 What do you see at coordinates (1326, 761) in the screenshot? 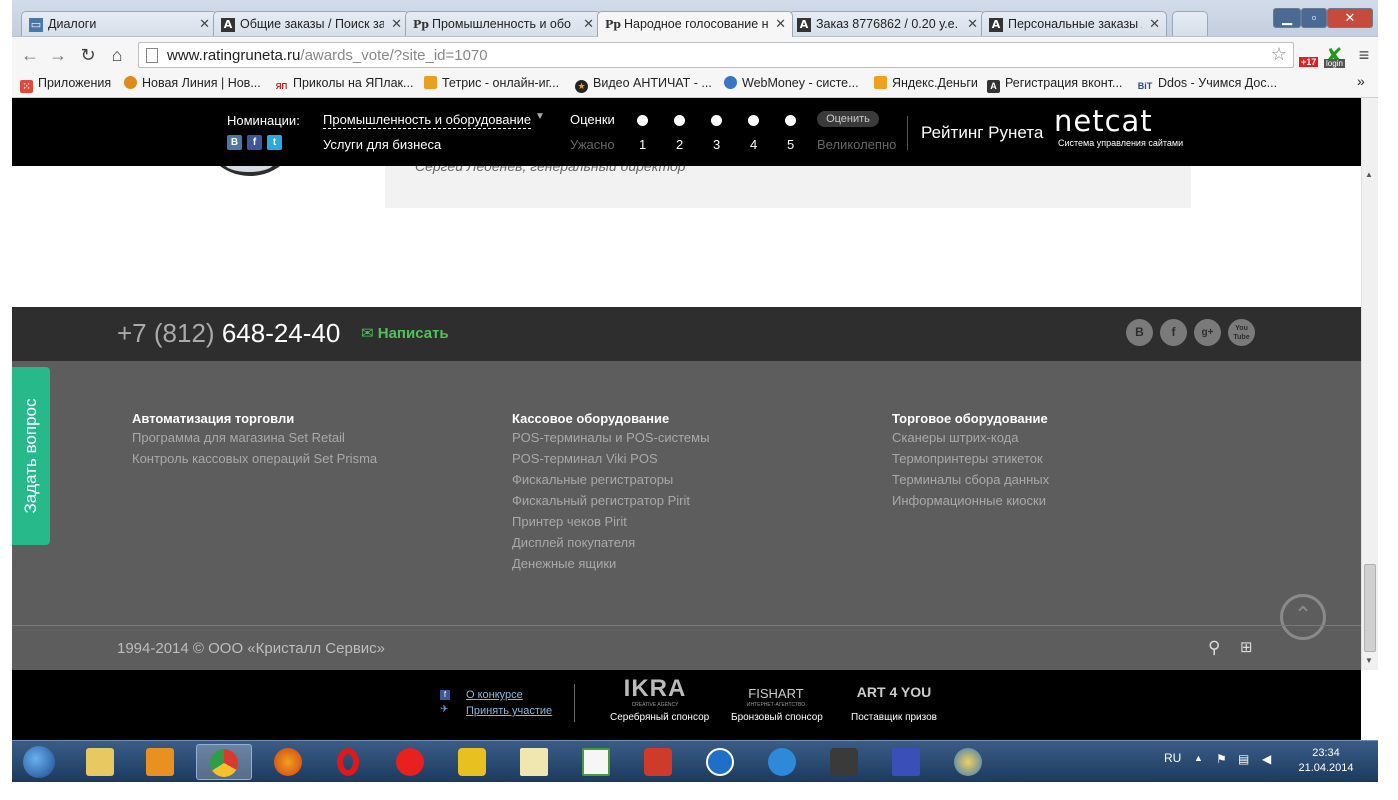
I see `clock: 23:34 21.04.2014` at bounding box center [1326, 761].